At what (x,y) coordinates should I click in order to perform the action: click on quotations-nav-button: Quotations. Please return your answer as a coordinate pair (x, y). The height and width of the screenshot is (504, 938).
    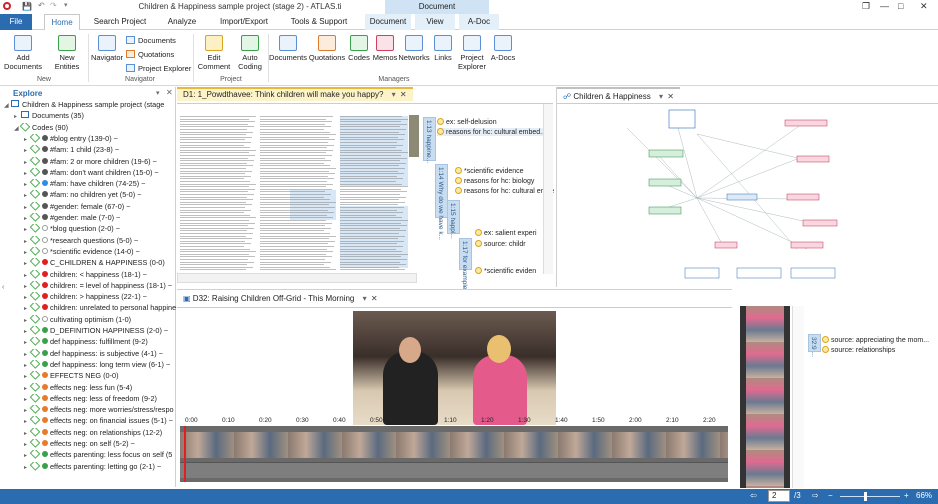
    Looking at the image, I should click on (150, 54).